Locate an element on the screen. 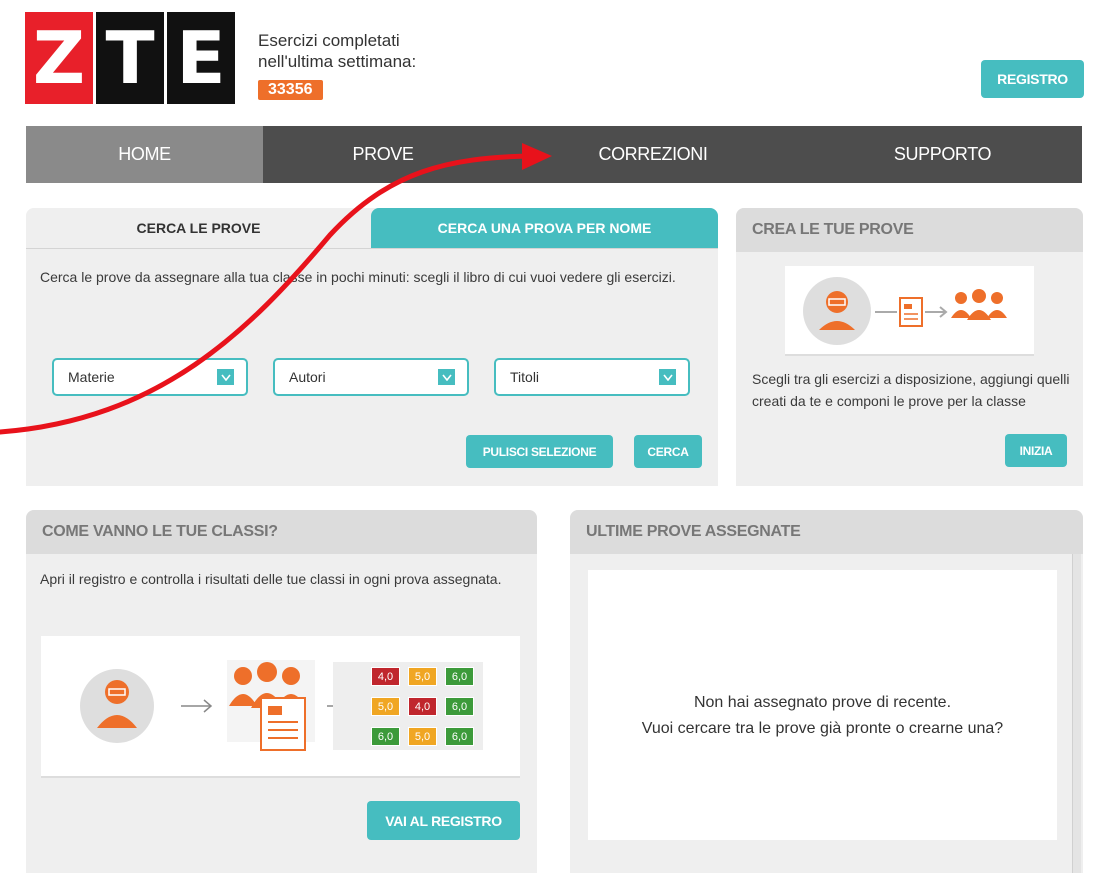 The width and height of the screenshot is (1114, 873). classes-illustration: 4,0 5,0 6,0 5,0 4,0 6,0 6,0 5,0 6,0 is located at coordinates (280, 707).